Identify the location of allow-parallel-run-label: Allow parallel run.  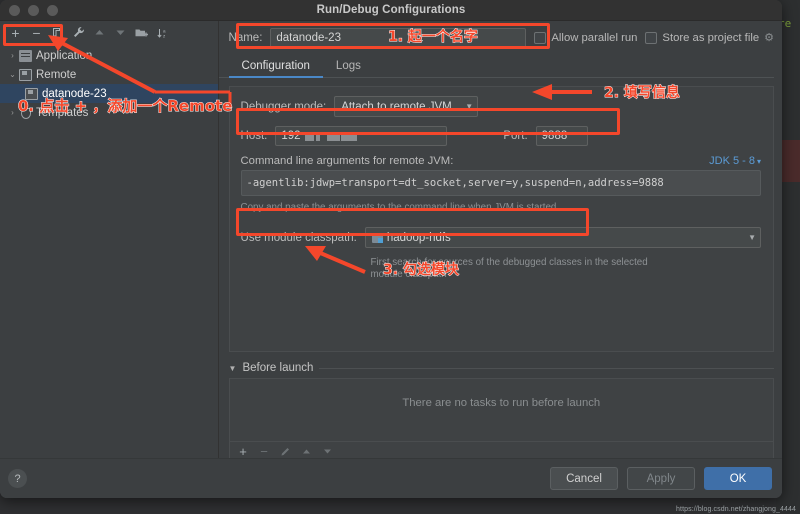
(594, 37).